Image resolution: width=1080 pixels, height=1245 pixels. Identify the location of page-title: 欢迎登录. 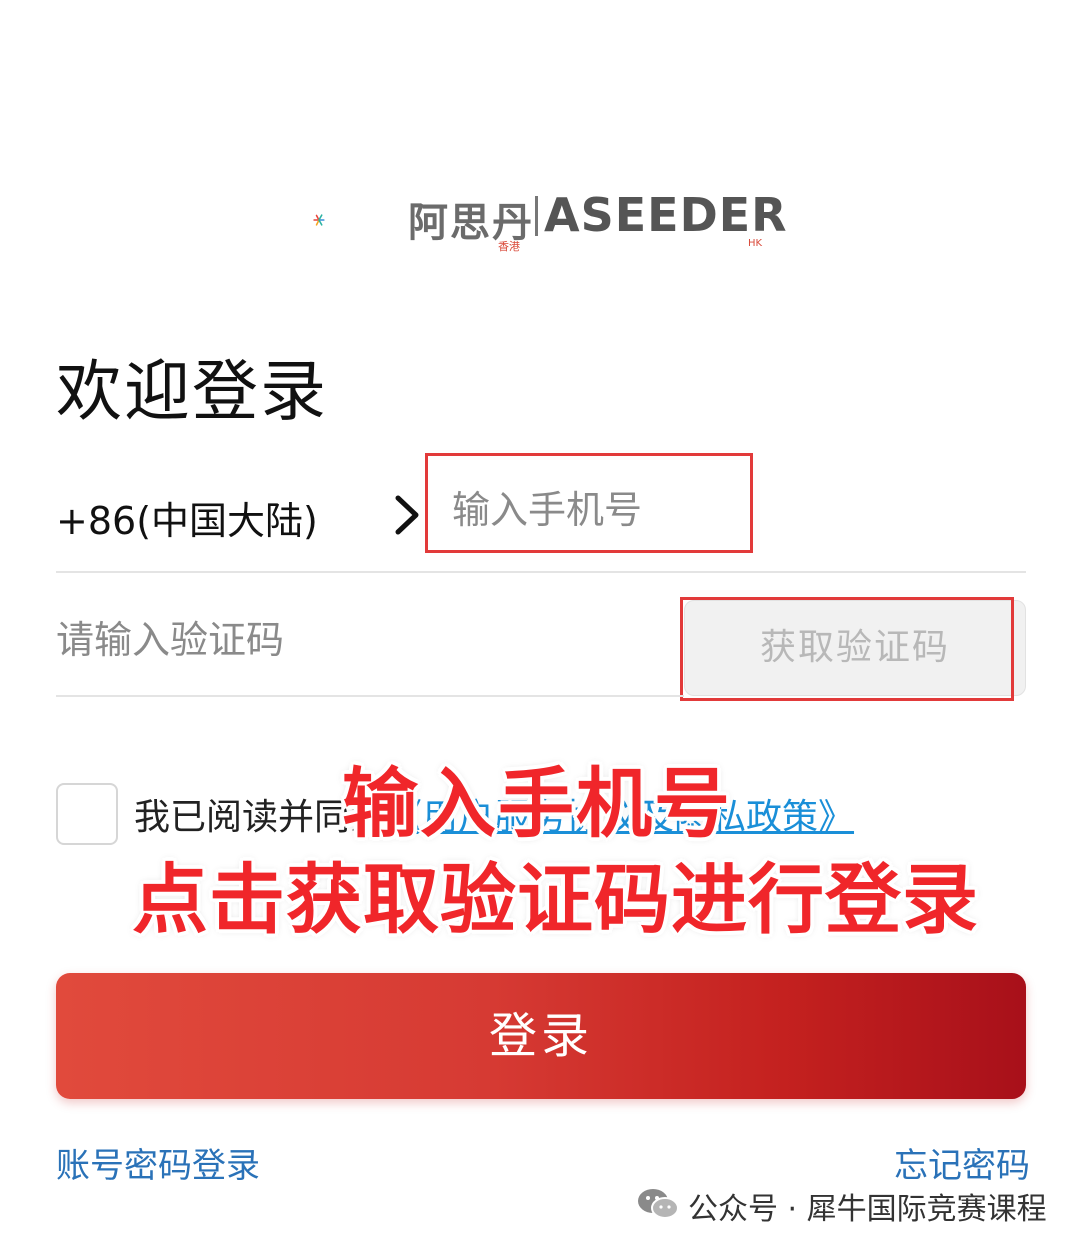
(192, 391).